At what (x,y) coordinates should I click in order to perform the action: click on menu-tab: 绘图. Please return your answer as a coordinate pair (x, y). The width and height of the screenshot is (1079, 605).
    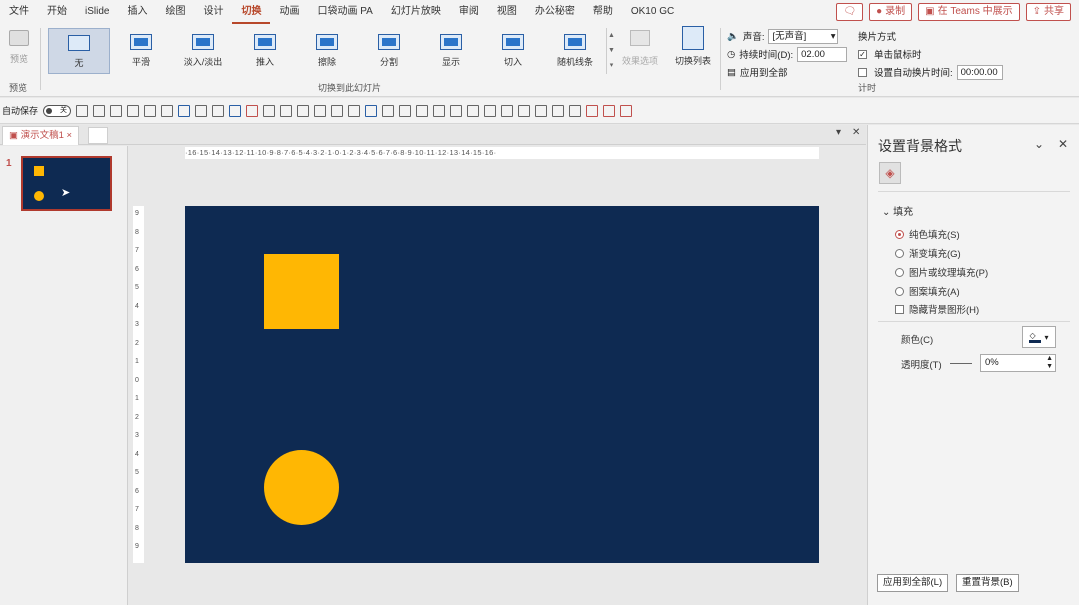
    Looking at the image, I should click on (175, 12).